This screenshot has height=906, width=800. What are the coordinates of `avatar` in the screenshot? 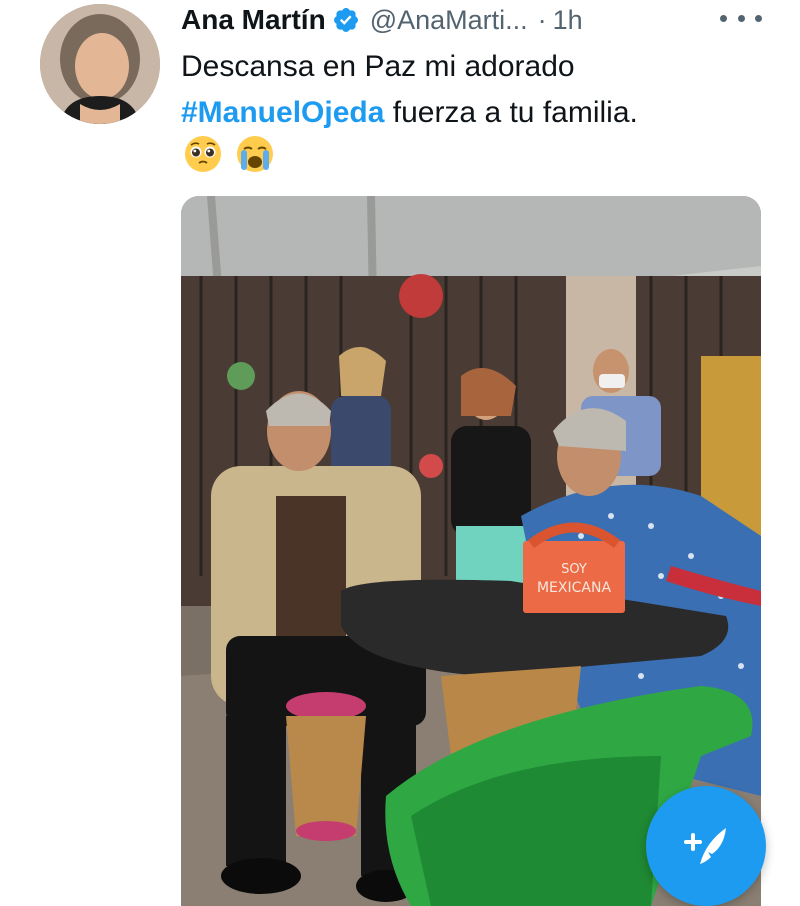 It's located at (100, 64).